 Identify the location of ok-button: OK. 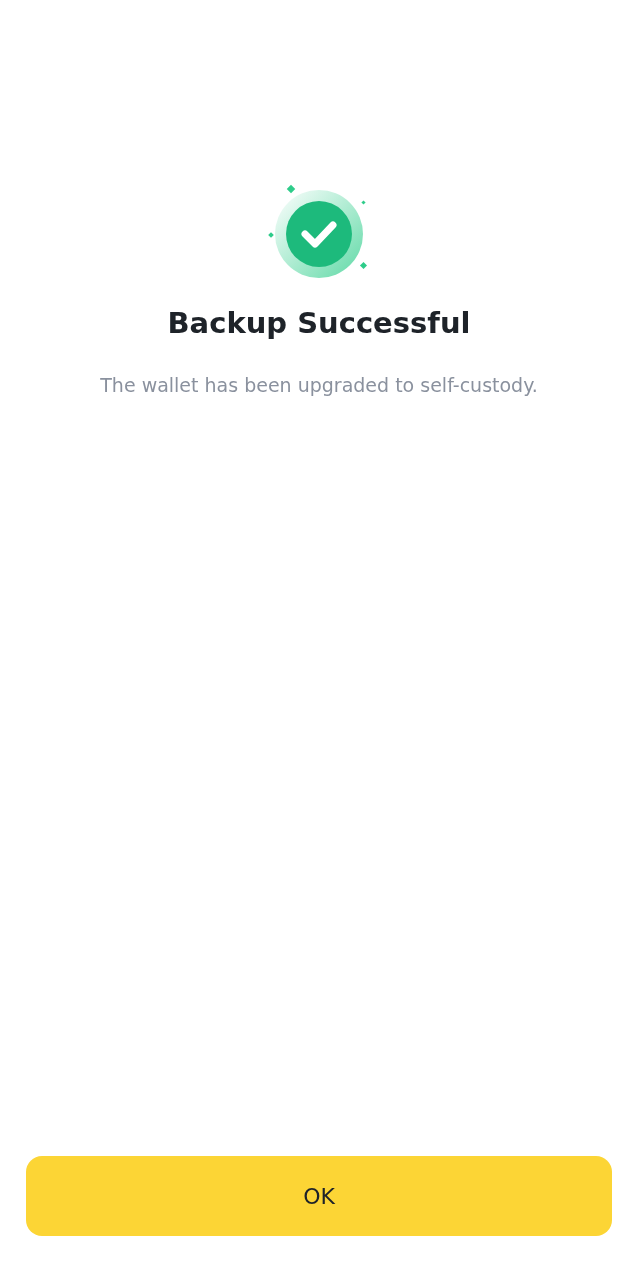
(319, 1196).